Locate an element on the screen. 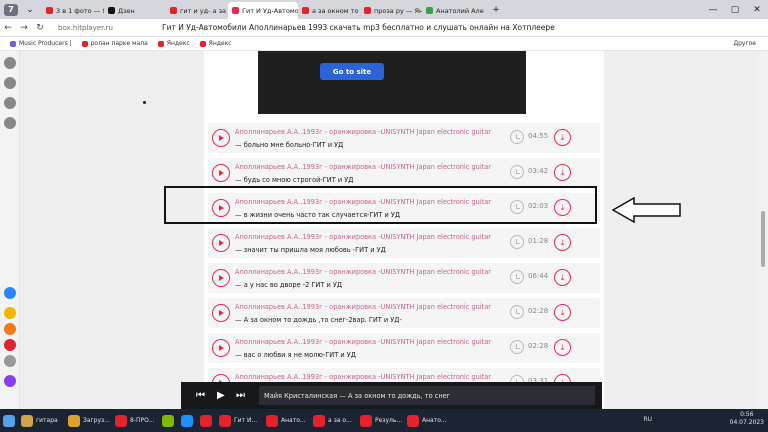 The width and height of the screenshot is (768, 432). mail-icon is located at coordinates (10, 345).